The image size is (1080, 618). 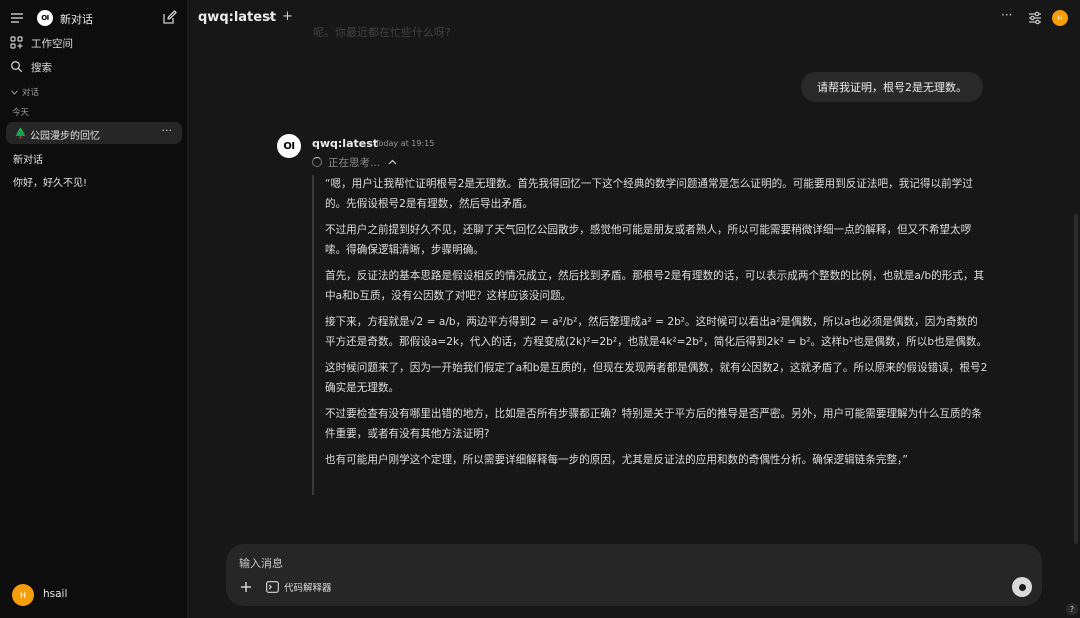 What do you see at coordinates (50, 183) in the screenshot?
I see `conversation-label: 你好，好久不见!` at bounding box center [50, 183].